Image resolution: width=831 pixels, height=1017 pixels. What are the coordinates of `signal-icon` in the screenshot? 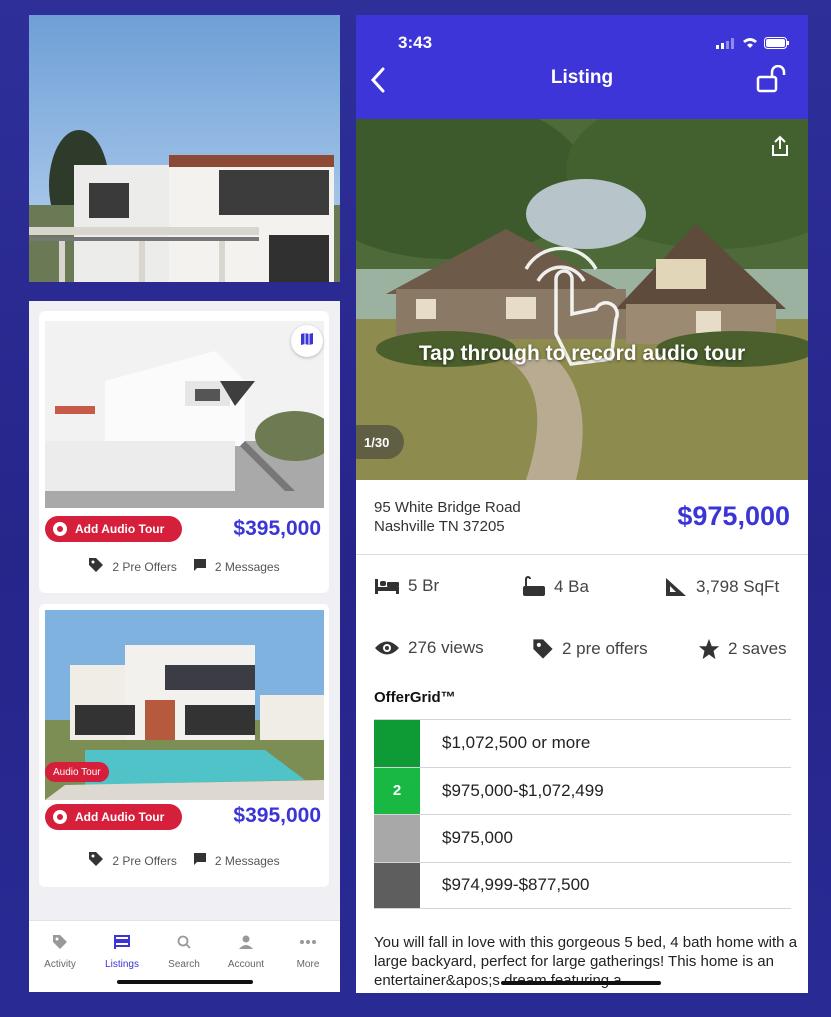 It's located at (725, 43).